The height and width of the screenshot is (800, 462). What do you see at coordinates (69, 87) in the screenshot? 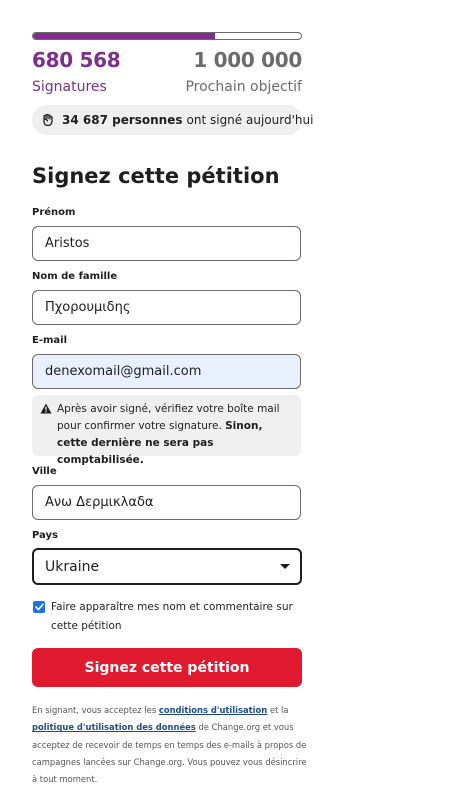
I see `signatures-label: Signatures` at bounding box center [69, 87].